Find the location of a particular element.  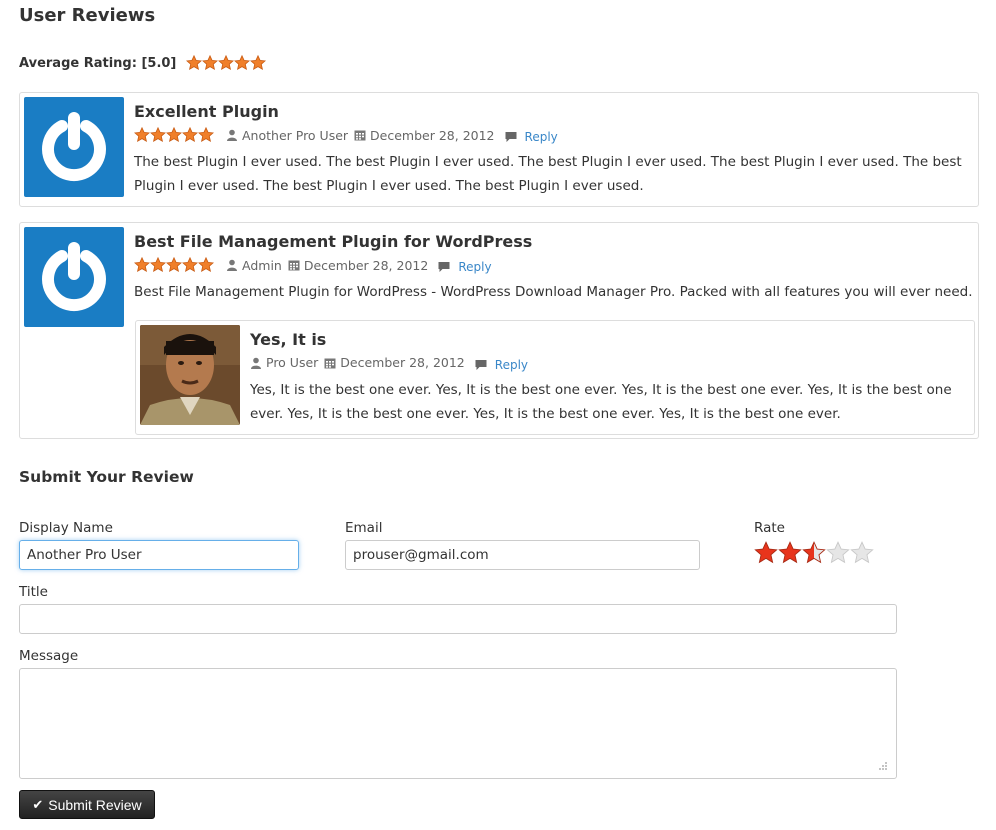

average-rating-stars is located at coordinates (226, 63).